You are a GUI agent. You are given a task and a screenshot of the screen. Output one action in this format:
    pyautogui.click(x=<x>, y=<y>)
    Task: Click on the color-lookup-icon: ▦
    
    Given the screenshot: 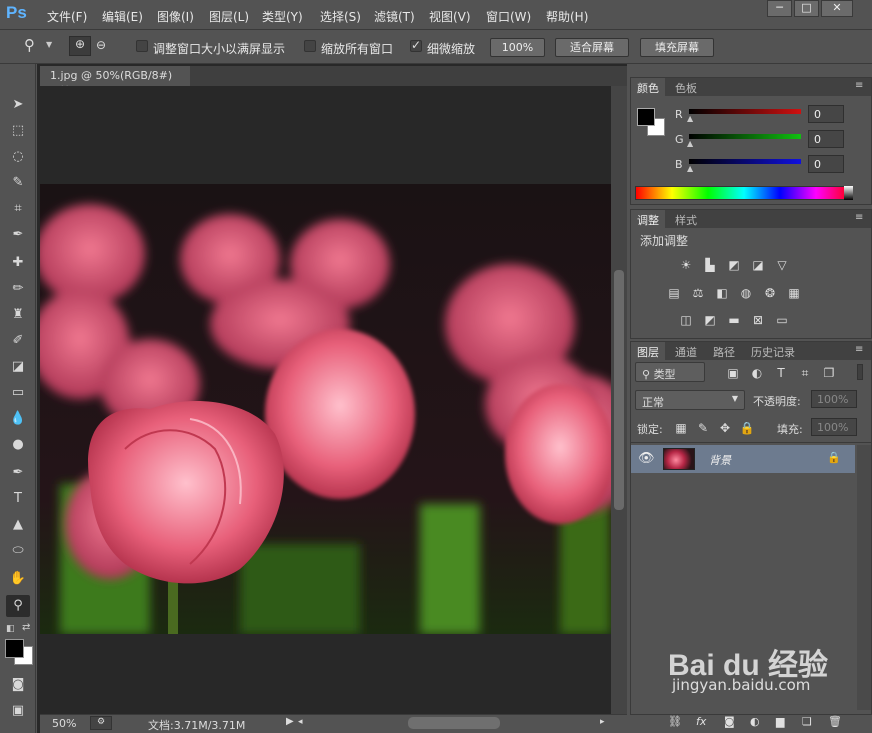 What is the action you would take?
    pyautogui.click(x=794, y=293)
    